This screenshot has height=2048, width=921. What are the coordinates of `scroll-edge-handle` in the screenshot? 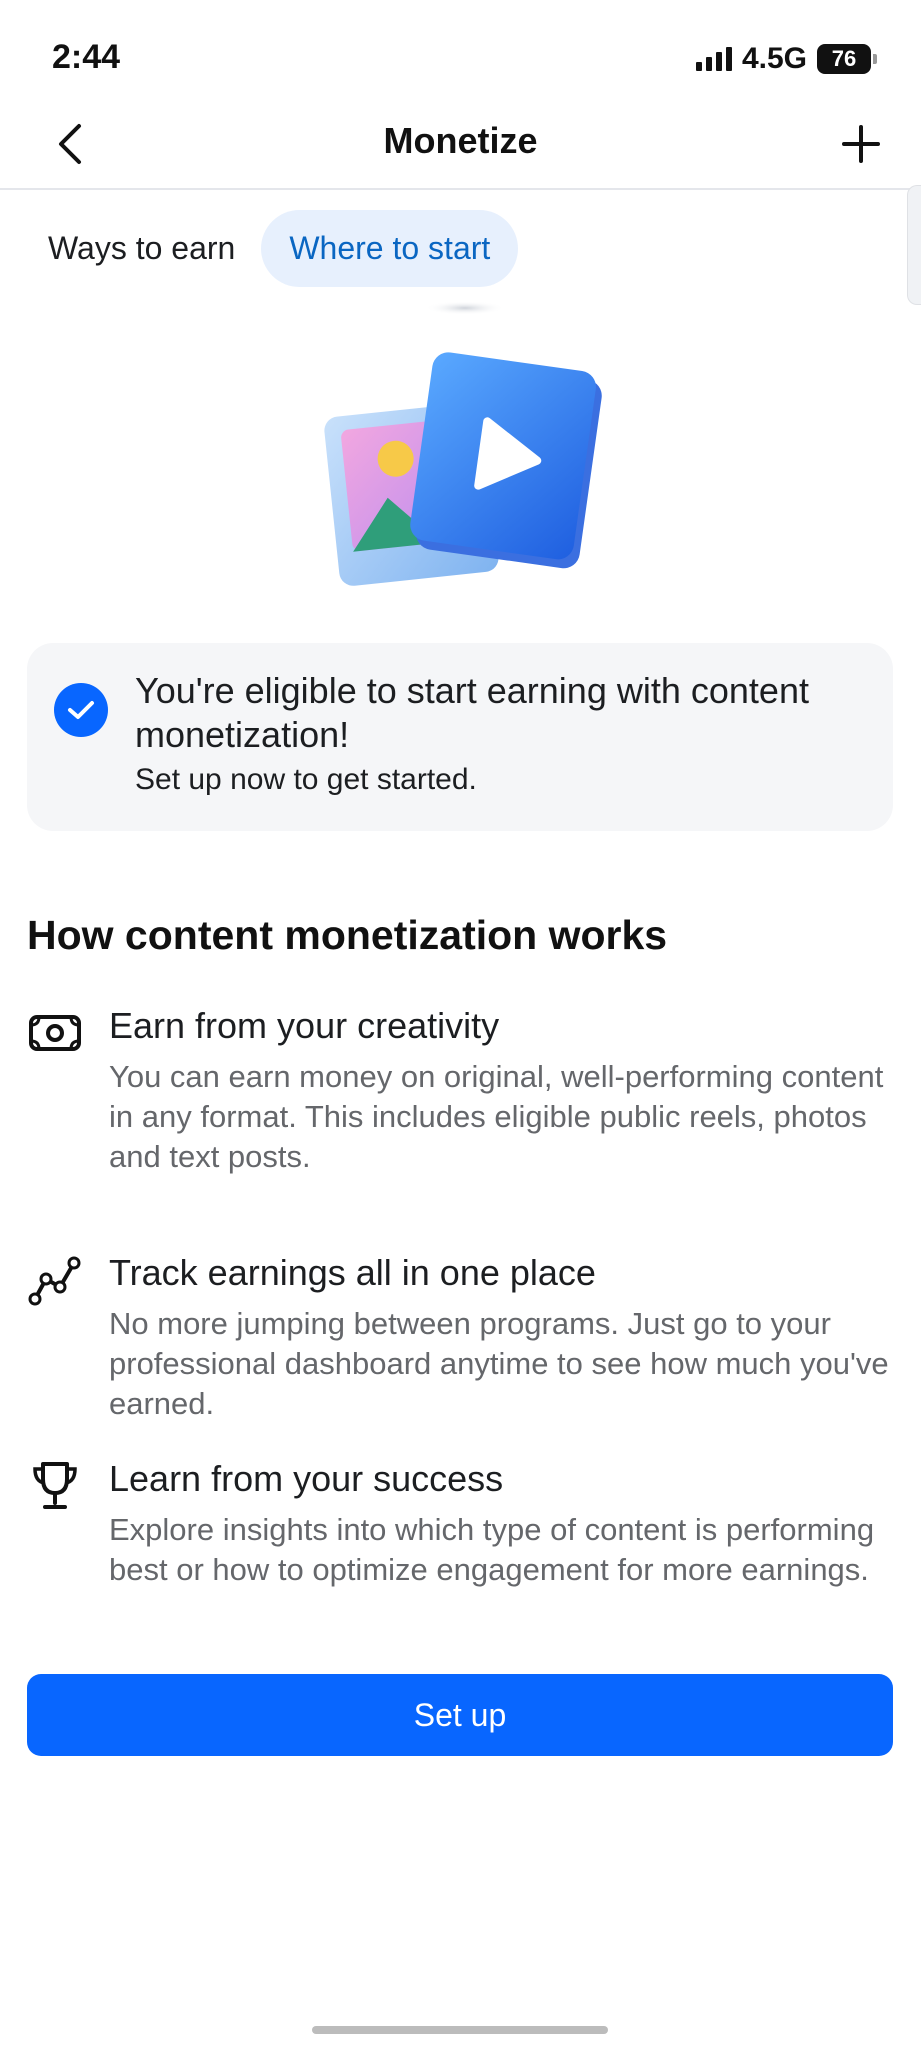 It's located at (914, 245).